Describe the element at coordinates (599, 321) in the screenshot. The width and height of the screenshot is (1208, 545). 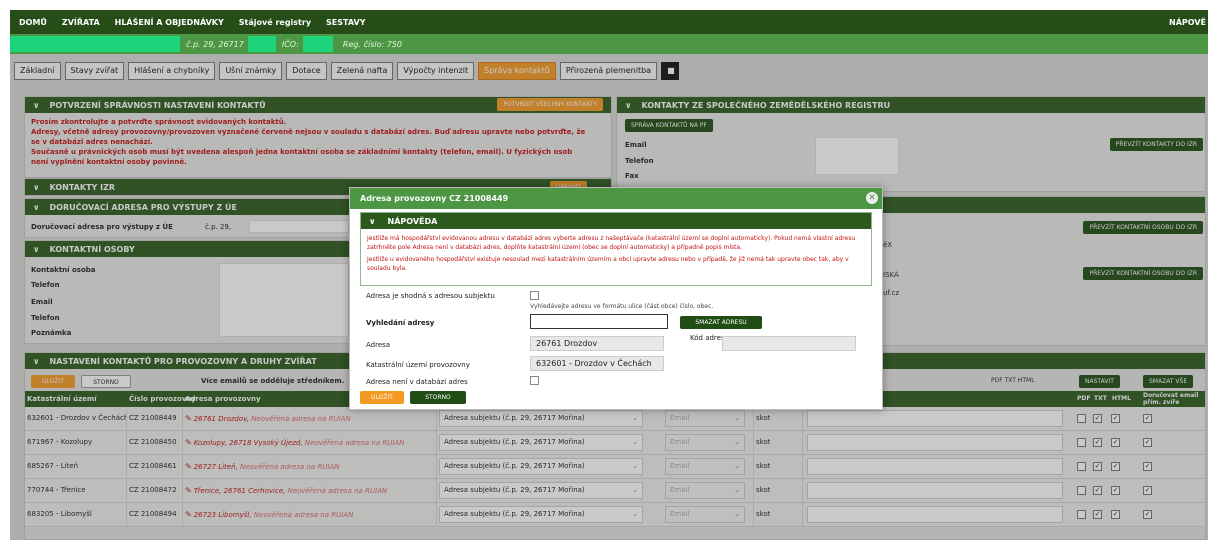
I see `search-address-input` at that location.